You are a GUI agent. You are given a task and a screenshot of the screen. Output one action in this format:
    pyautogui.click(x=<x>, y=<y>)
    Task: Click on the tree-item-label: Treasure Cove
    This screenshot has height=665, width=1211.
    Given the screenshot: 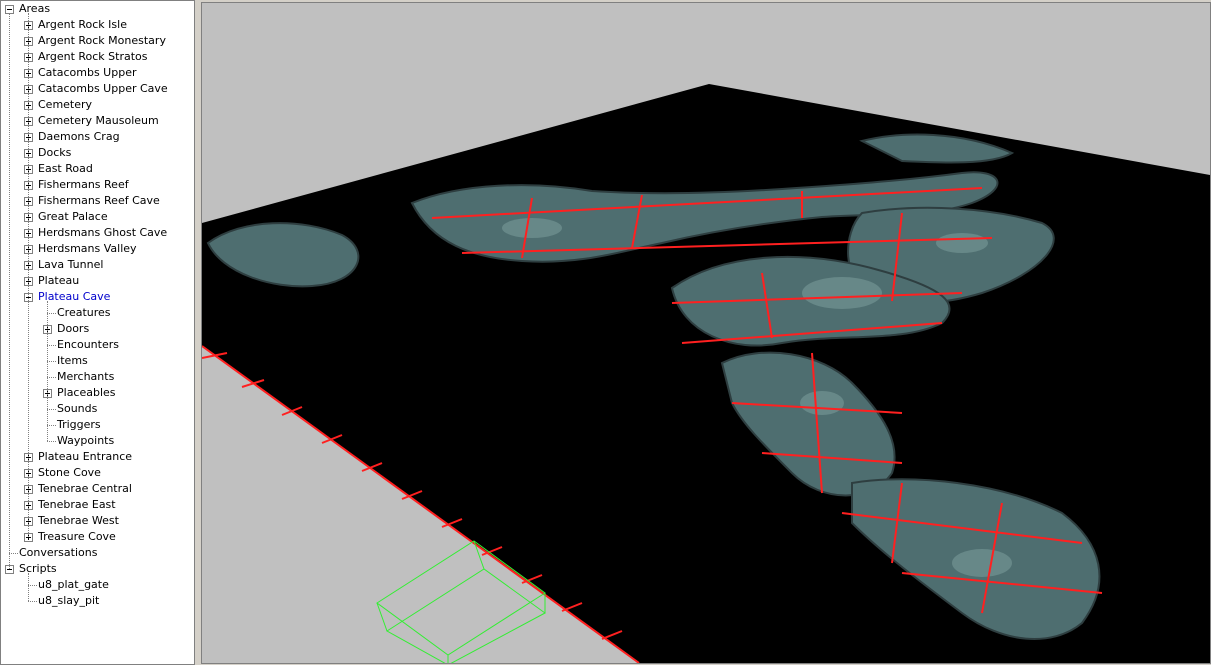 What is the action you would take?
    pyautogui.click(x=77, y=536)
    